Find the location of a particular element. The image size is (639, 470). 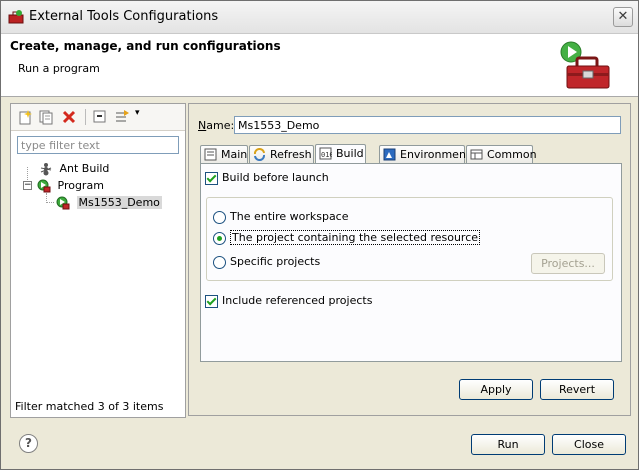

tab-environment: Environment is located at coordinates (424, 154).